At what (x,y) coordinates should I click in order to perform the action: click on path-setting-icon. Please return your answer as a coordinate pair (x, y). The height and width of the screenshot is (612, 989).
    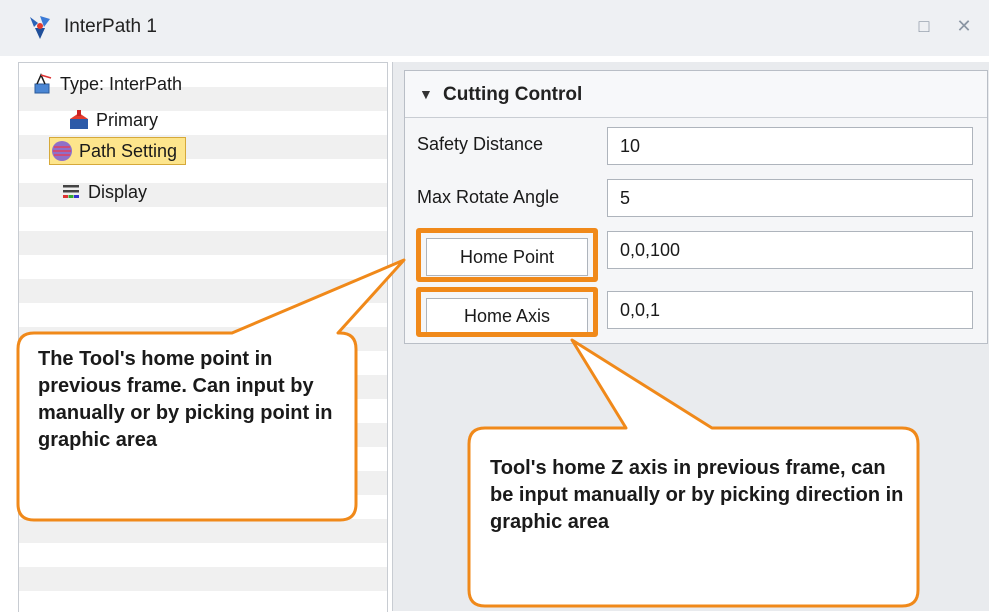
    Looking at the image, I should click on (62, 151).